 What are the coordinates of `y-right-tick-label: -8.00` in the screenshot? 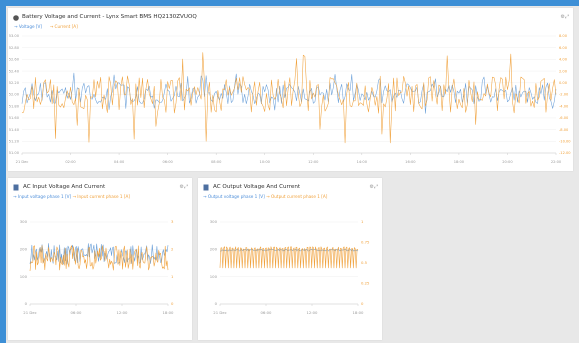 It's located at (564, 130).